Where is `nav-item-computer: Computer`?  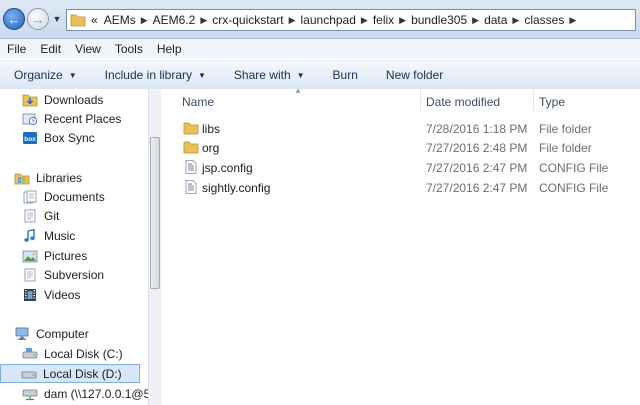 nav-item-computer: Computer is located at coordinates (51, 334).